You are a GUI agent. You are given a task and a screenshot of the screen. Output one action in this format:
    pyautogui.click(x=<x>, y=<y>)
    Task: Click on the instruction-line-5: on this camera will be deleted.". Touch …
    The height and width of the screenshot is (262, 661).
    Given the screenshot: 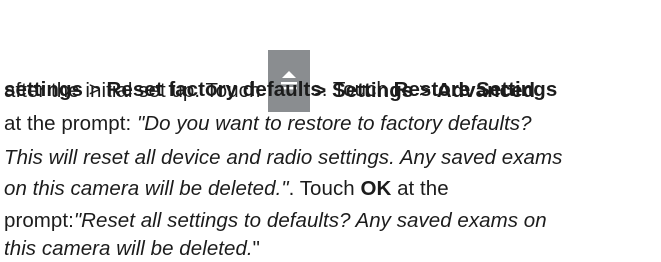 What is the action you would take?
    pyautogui.click(x=226, y=189)
    